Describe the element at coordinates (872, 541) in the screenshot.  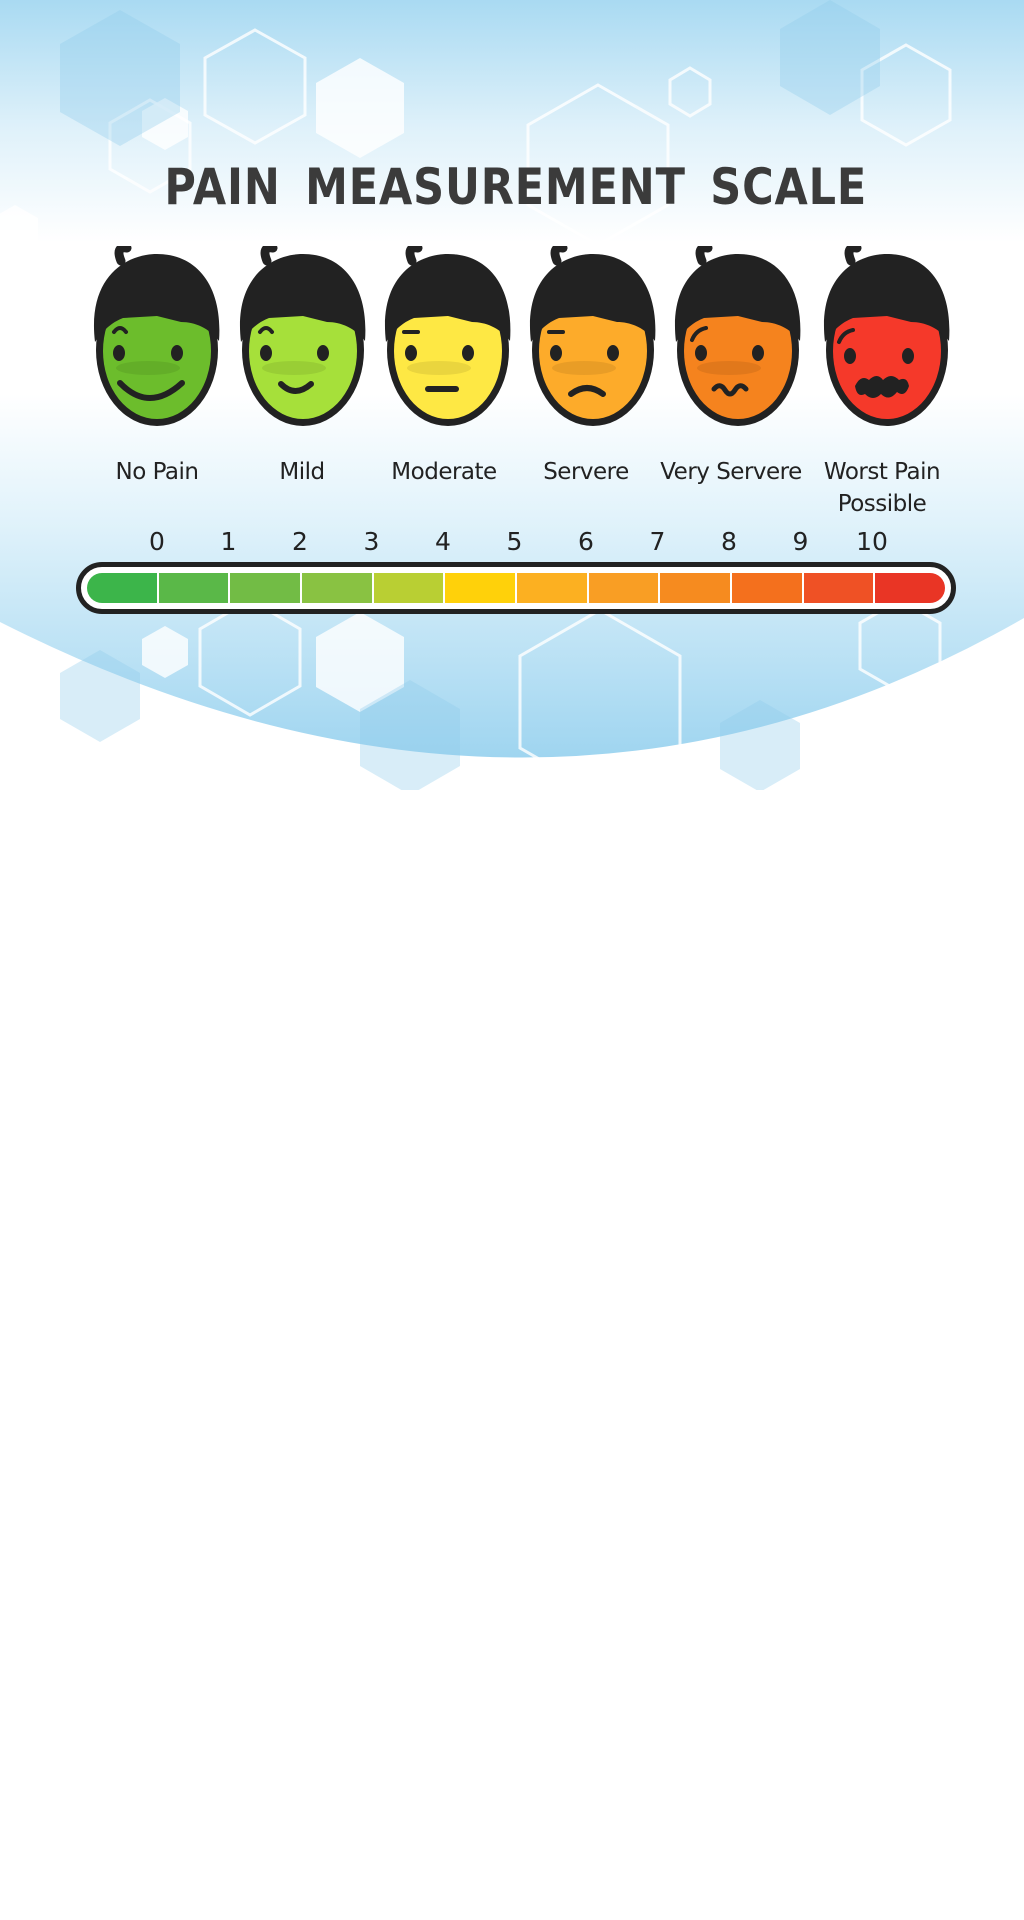
I see `scale-tick-10: 10` at that location.